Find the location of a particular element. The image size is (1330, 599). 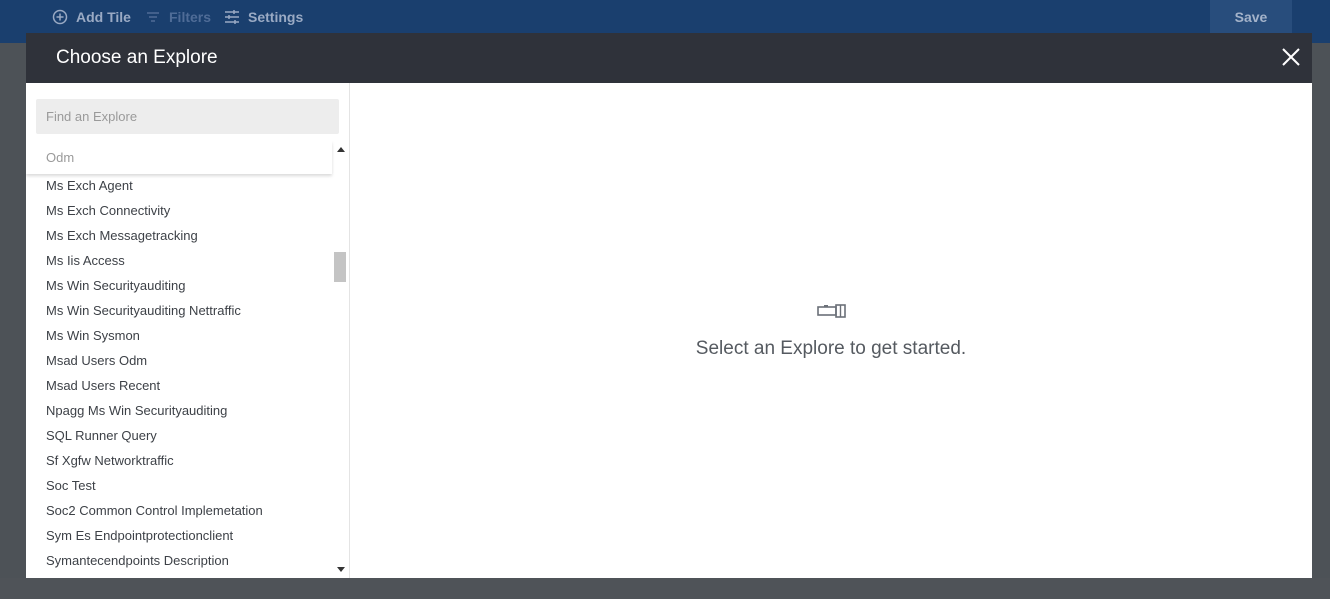

settings-button: Settings is located at coordinates (263, 17).